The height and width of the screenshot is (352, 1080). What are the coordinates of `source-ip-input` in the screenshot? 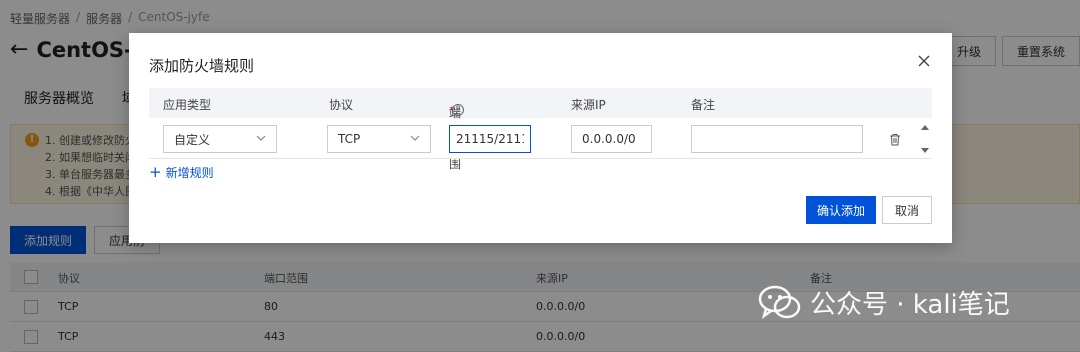 It's located at (611, 139).